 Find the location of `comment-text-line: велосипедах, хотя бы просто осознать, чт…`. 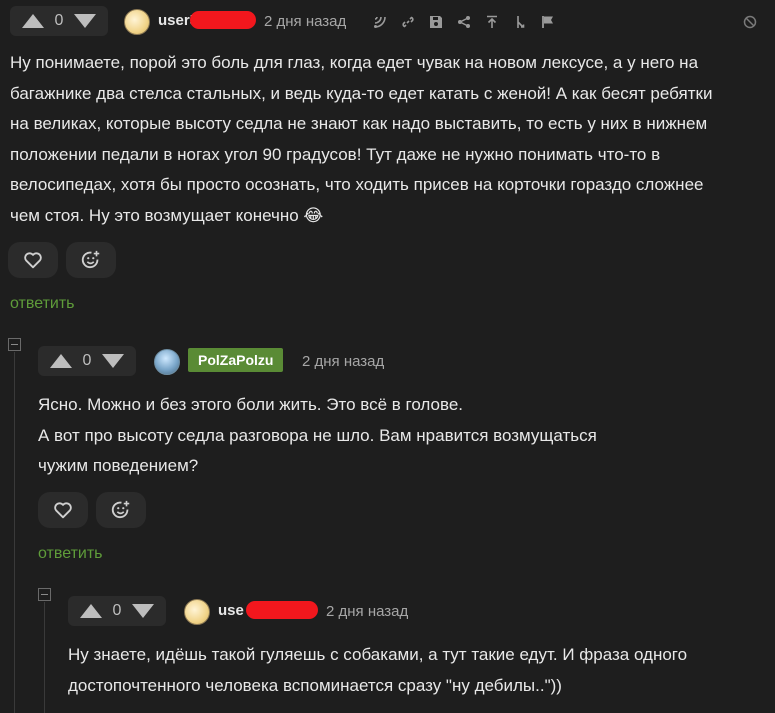

comment-text-line: велосипедах, хотя бы просто осознать, чт… is located at coordinates (357, 184).